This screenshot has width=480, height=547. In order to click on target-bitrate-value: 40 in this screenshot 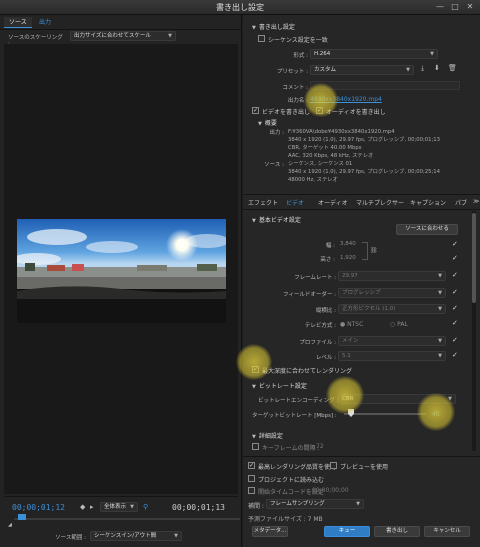, I will do `click(436, 414)`.